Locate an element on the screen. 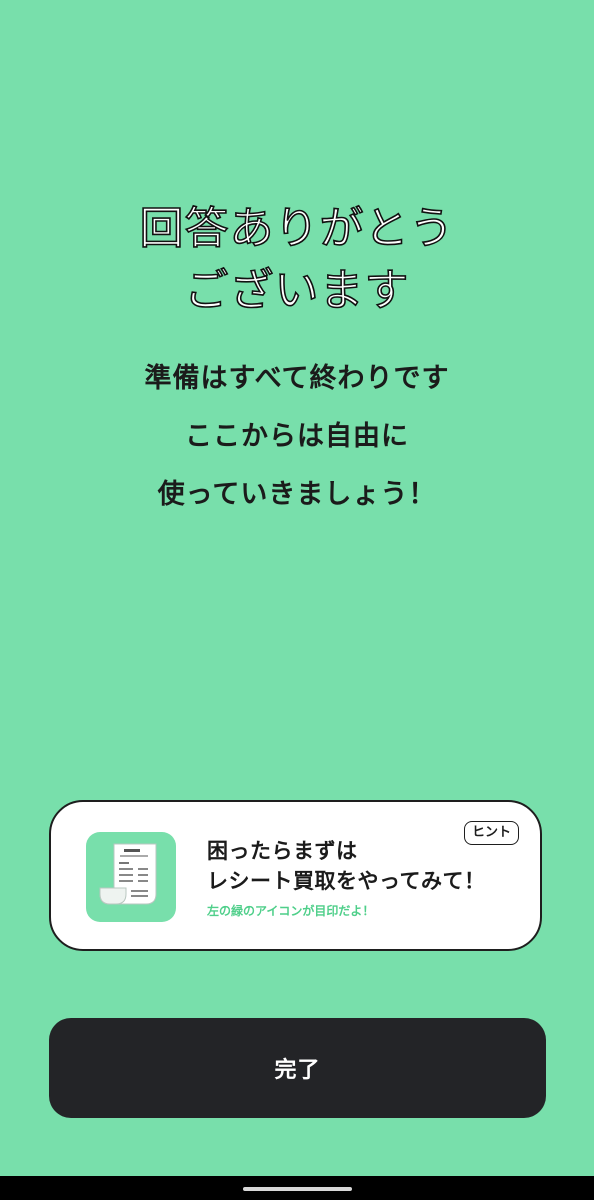 The image size is (594, 1200). completion-message: 準備はすべて終わりです ここからは自由に 使っていきましょう！ is located at coordinates (297, 437).